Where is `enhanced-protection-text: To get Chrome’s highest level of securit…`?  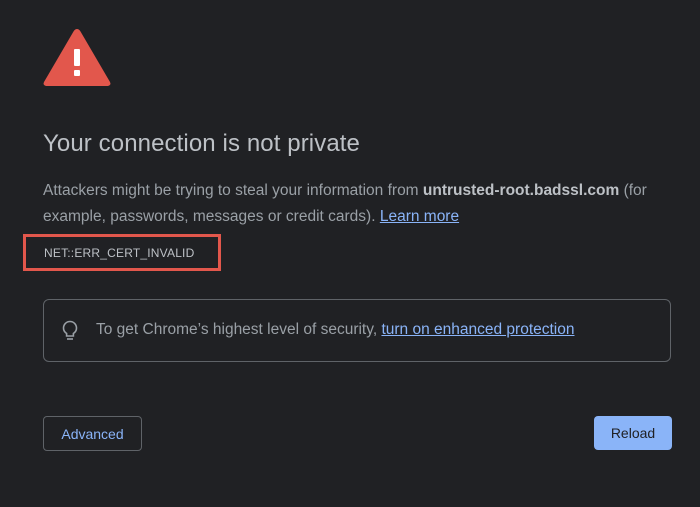
enhanced-protection-text: To get Chrome’s highest level of securit… is located at coordinates (239, 329).